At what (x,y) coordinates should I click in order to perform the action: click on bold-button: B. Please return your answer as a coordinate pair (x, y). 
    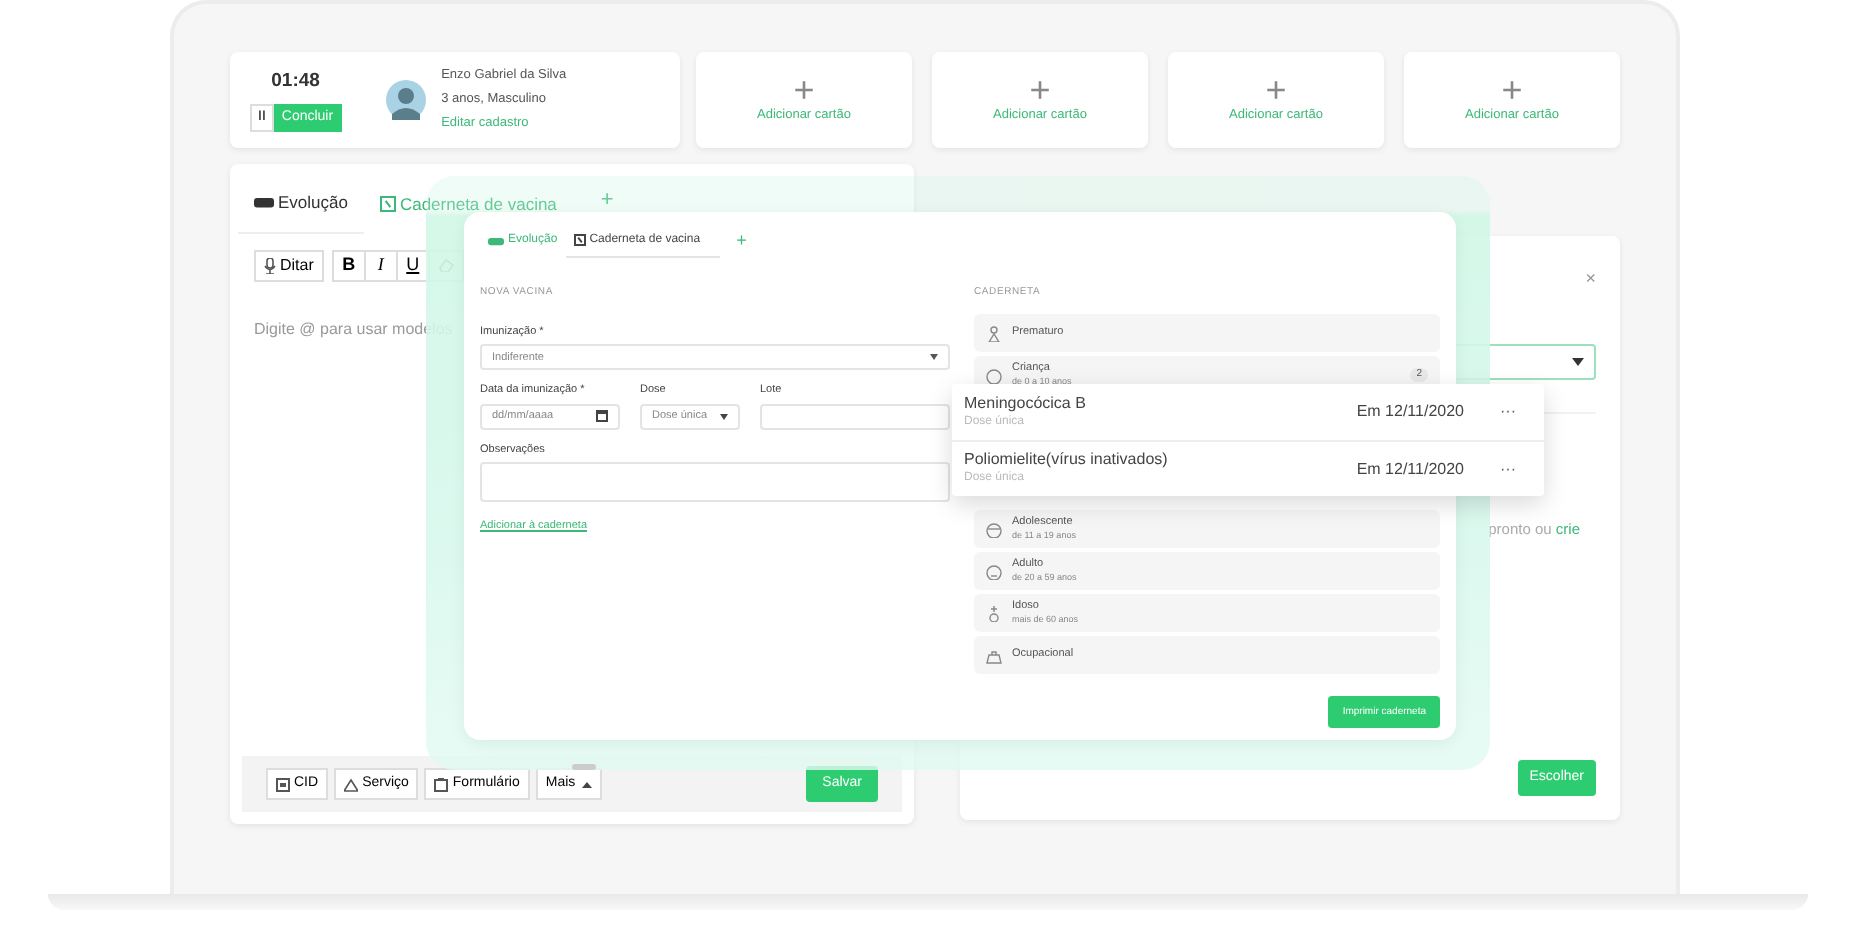
    Looking at the image, I should click on (347, 265).